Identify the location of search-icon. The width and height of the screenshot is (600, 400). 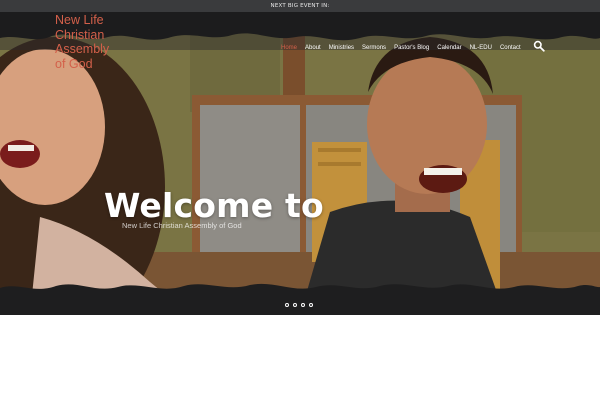
(539, 46).